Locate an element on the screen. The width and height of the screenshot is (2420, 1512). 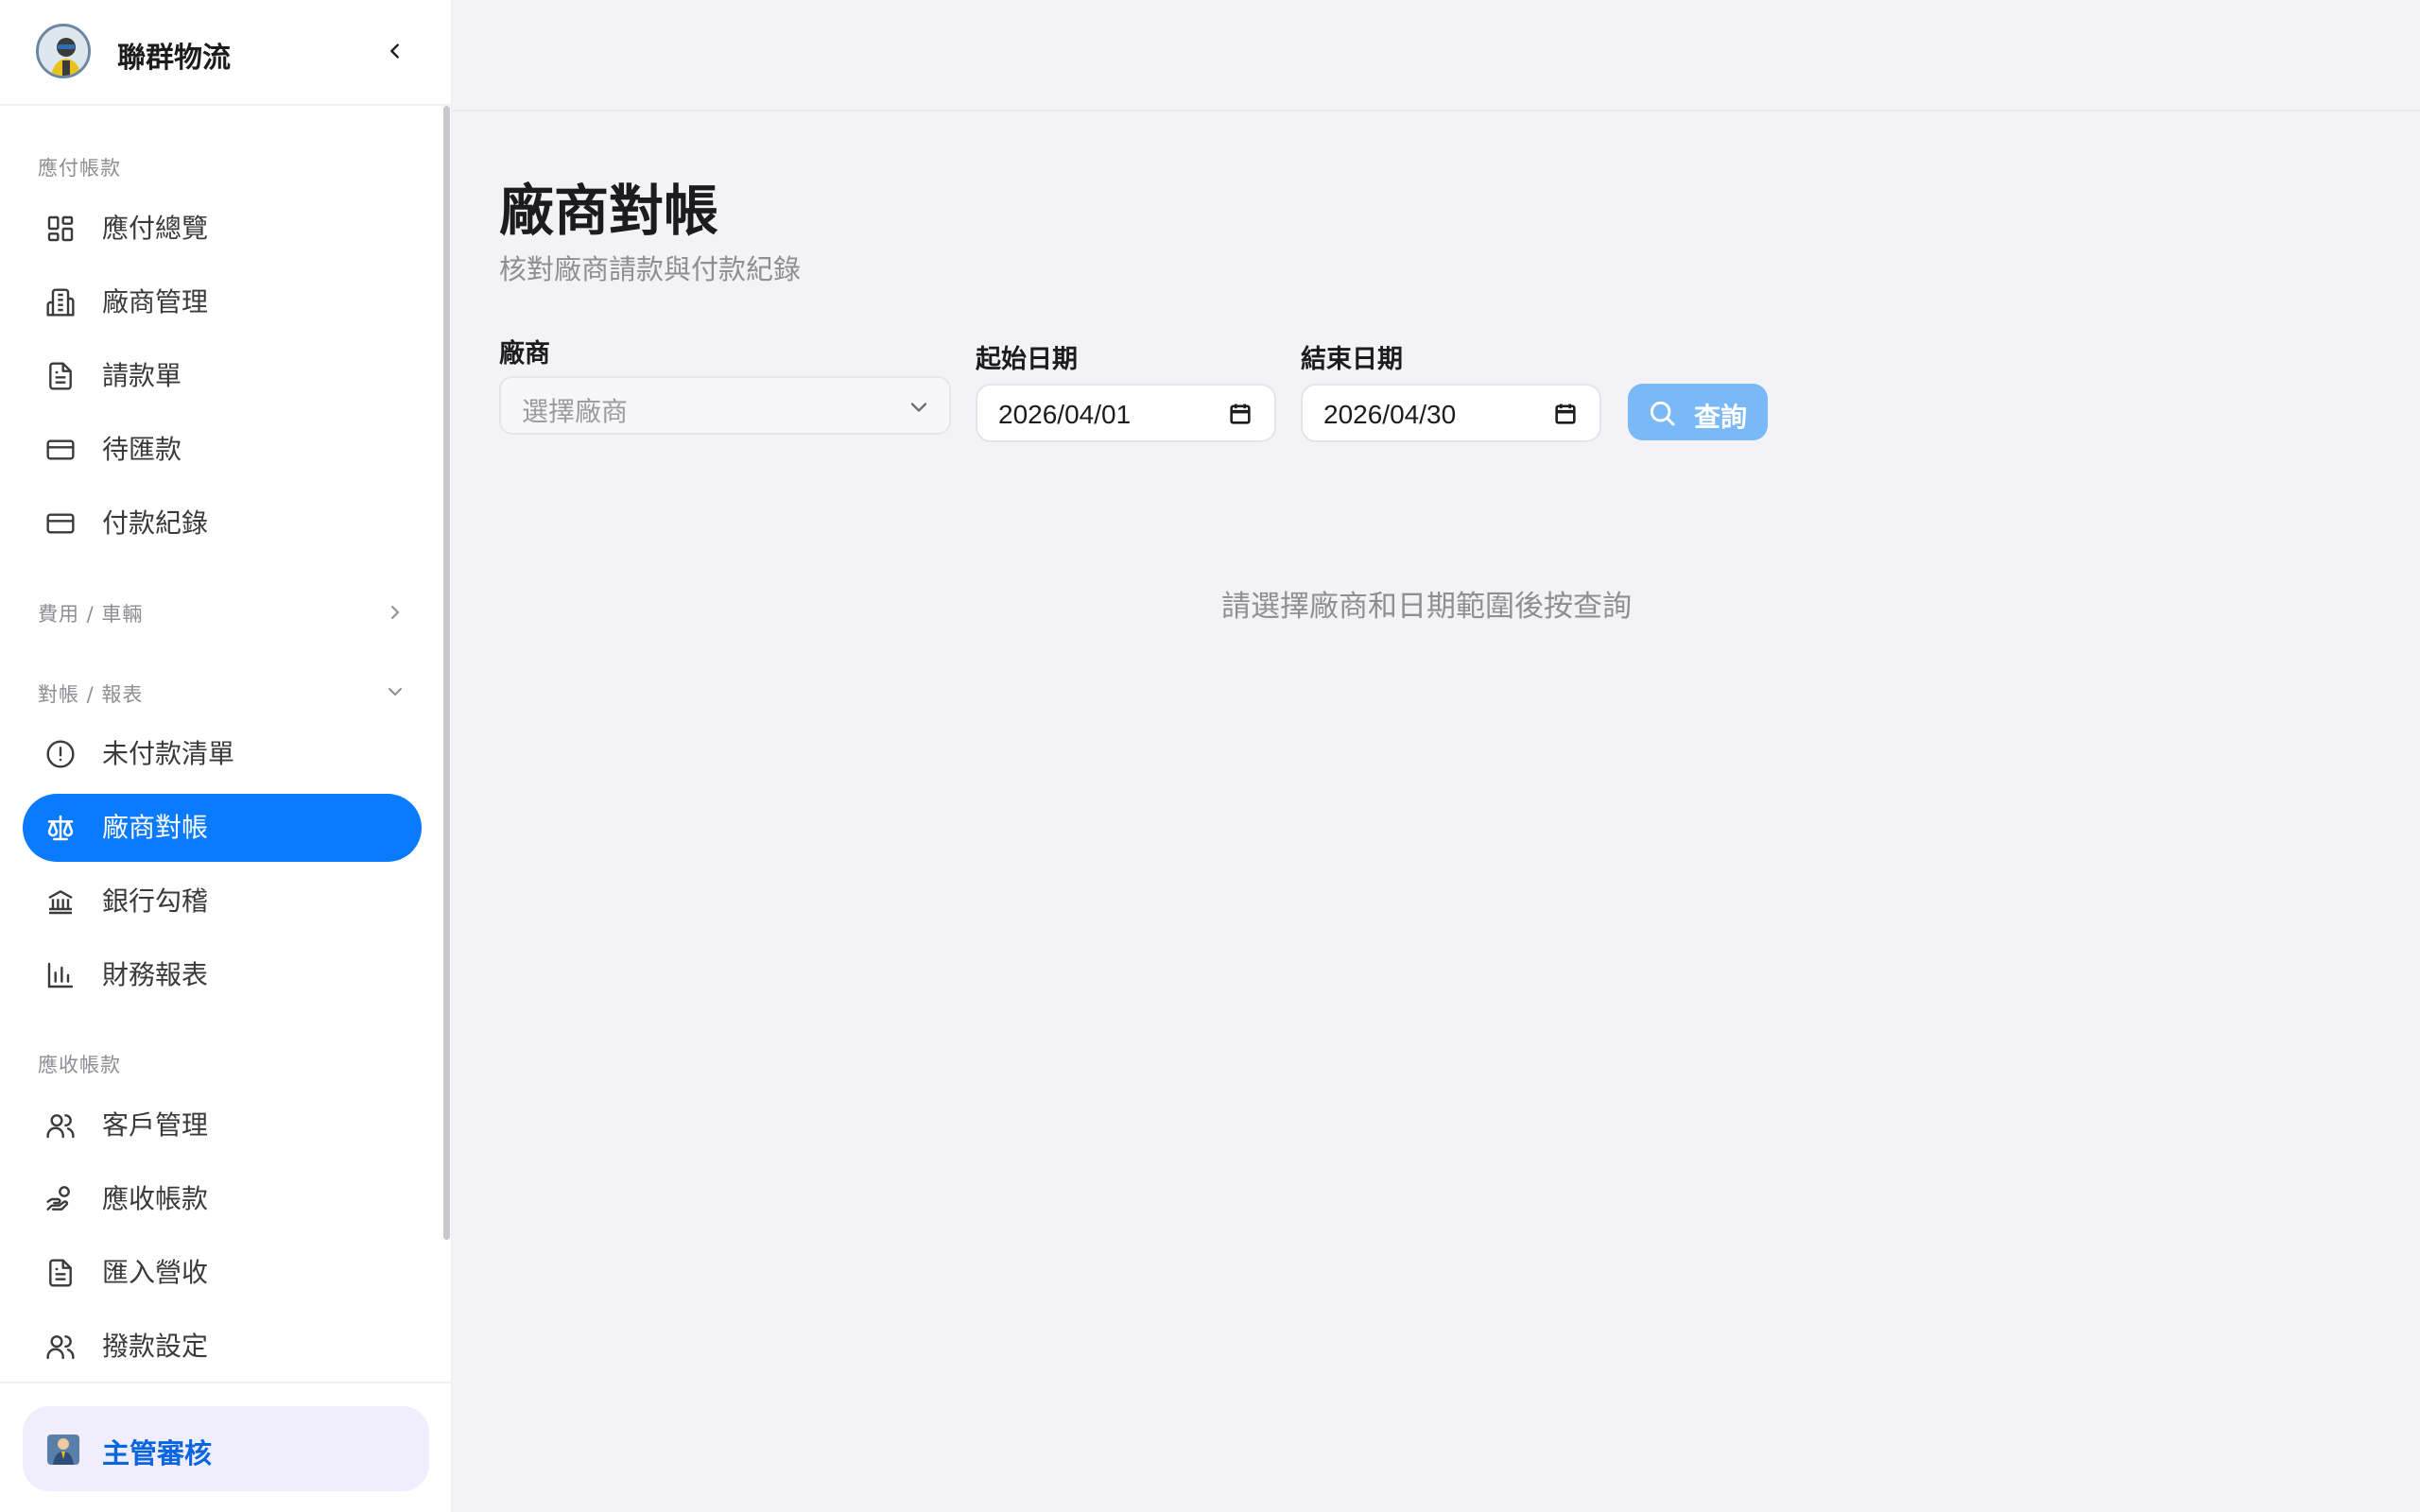
sidebar-item-label: 未付款清單 is located at coordinates (169, 753).